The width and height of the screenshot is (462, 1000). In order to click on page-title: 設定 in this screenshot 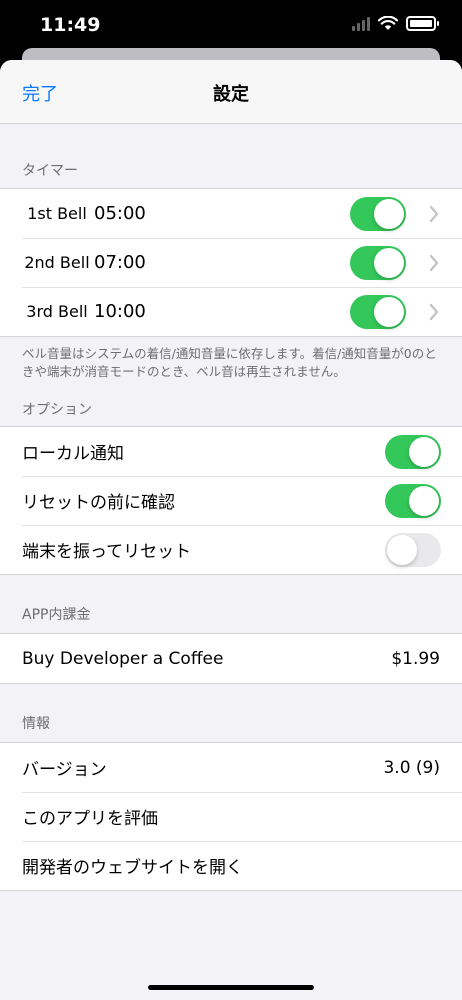, I will do `click(231, 94)`.